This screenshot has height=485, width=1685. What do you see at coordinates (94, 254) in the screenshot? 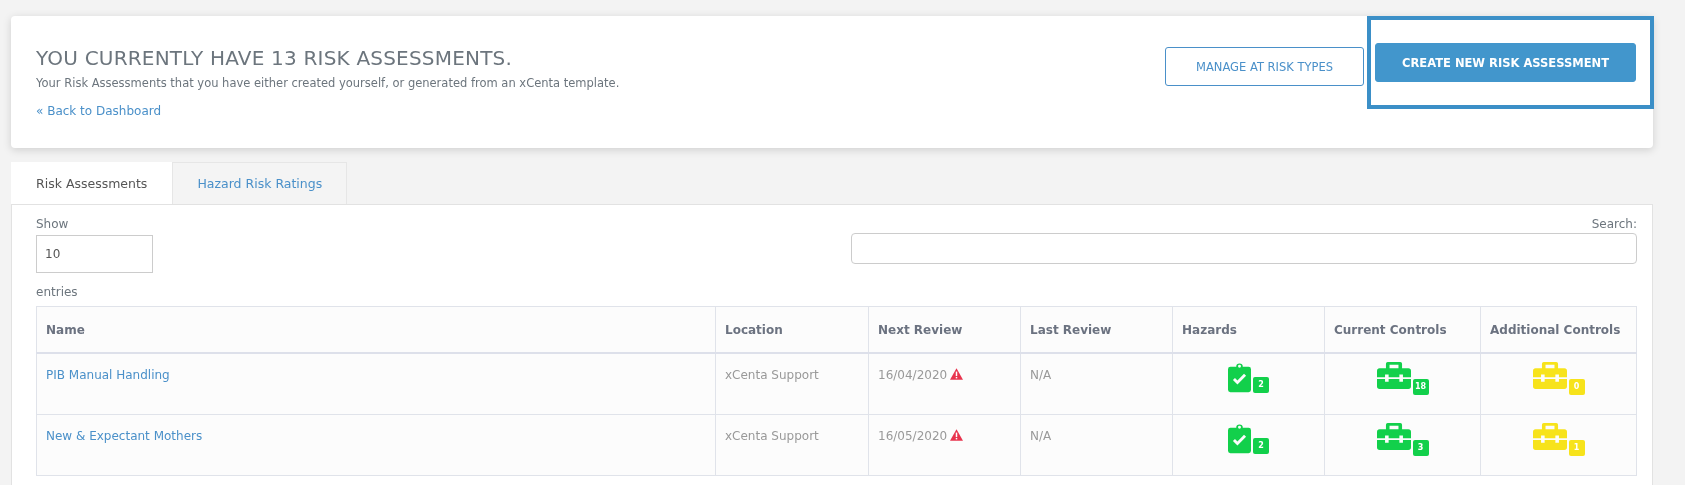
I see `page-size-select: 10` at bounding box center [94, 254].